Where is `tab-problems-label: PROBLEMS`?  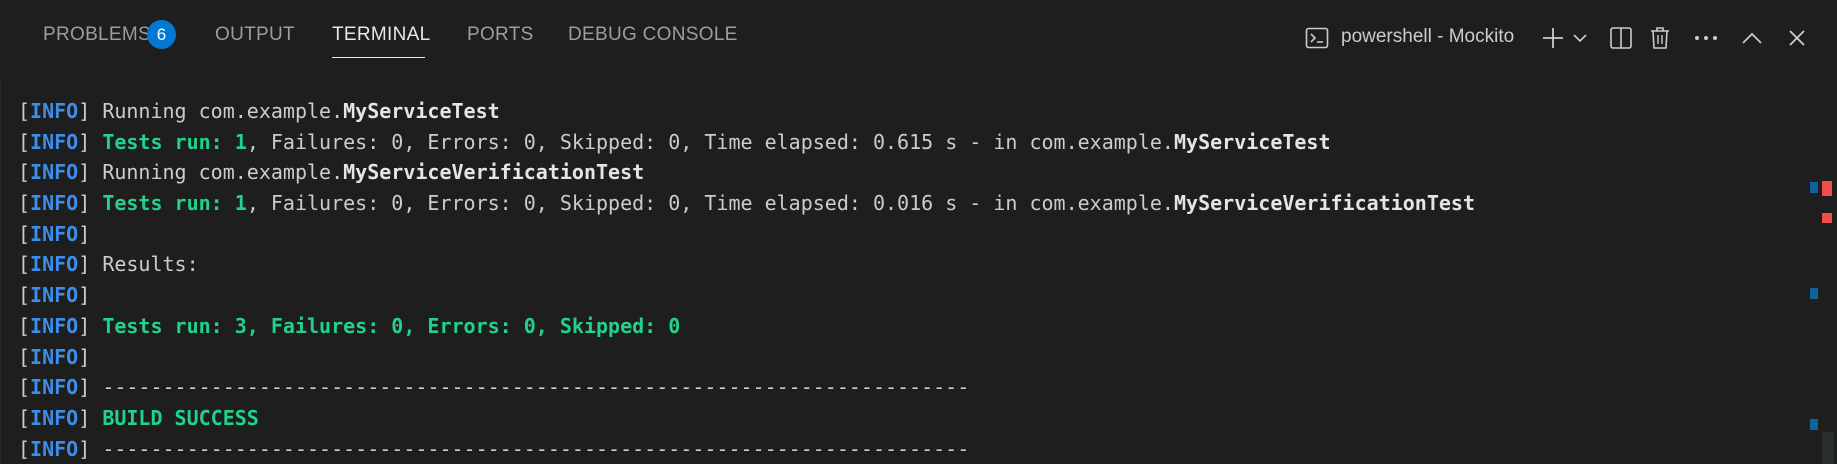
tab-problems-label: PROBLEMS is located at coordinates (97, 34).